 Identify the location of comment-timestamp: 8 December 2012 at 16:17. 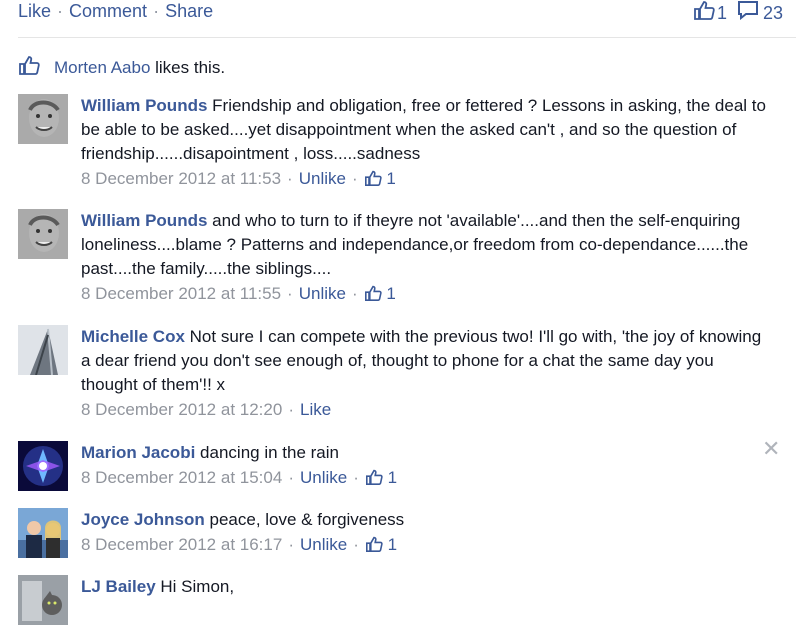
(181, 544).